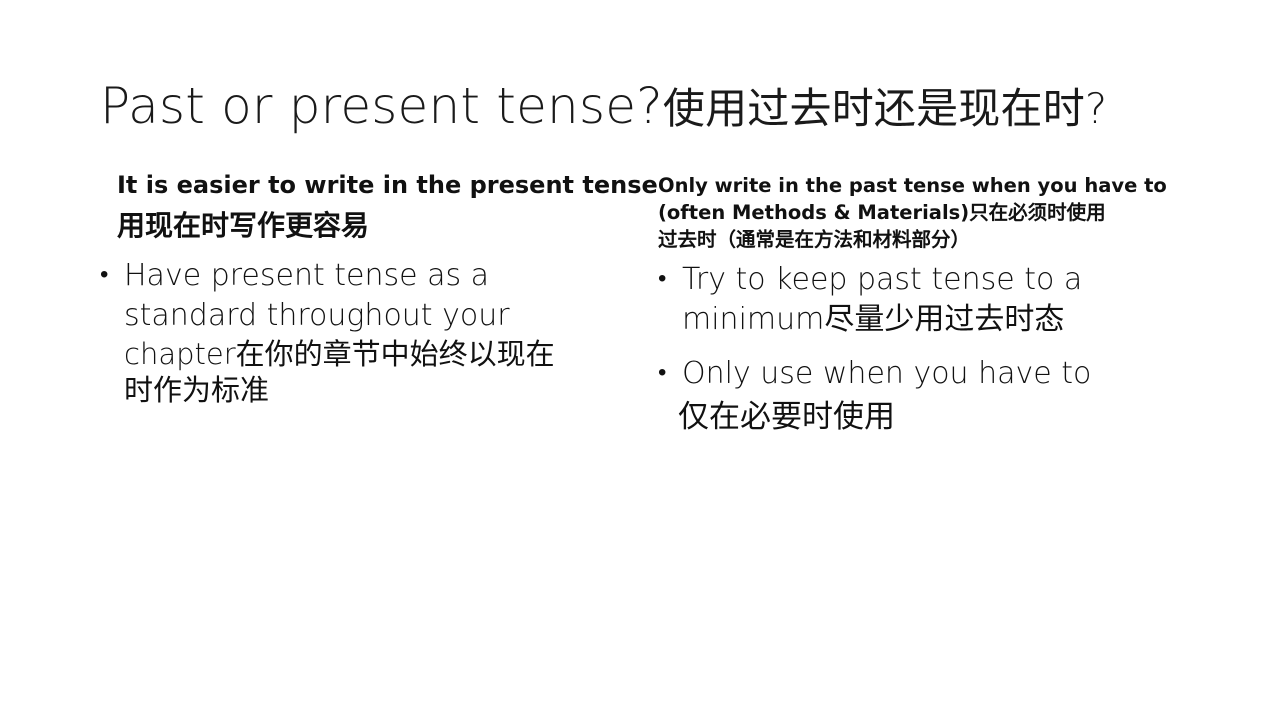 The height and width of the screenshot is (720, 1280). Describe the element at coordinates (885, 108) in the screenshot. I see `slide-title-zh: 使用过去时还是现在时?` at that location.